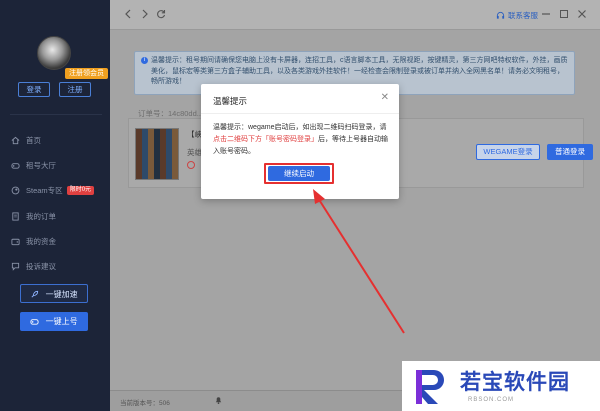 Image resolution: width=600 pixels, height=411 pixels. Describe the element at coordinates (61, 294) in the screenshot. I see `accelerate-label: 一键加速` at that location.